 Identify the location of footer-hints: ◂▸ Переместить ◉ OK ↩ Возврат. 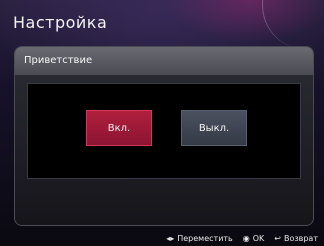
(242, 238).